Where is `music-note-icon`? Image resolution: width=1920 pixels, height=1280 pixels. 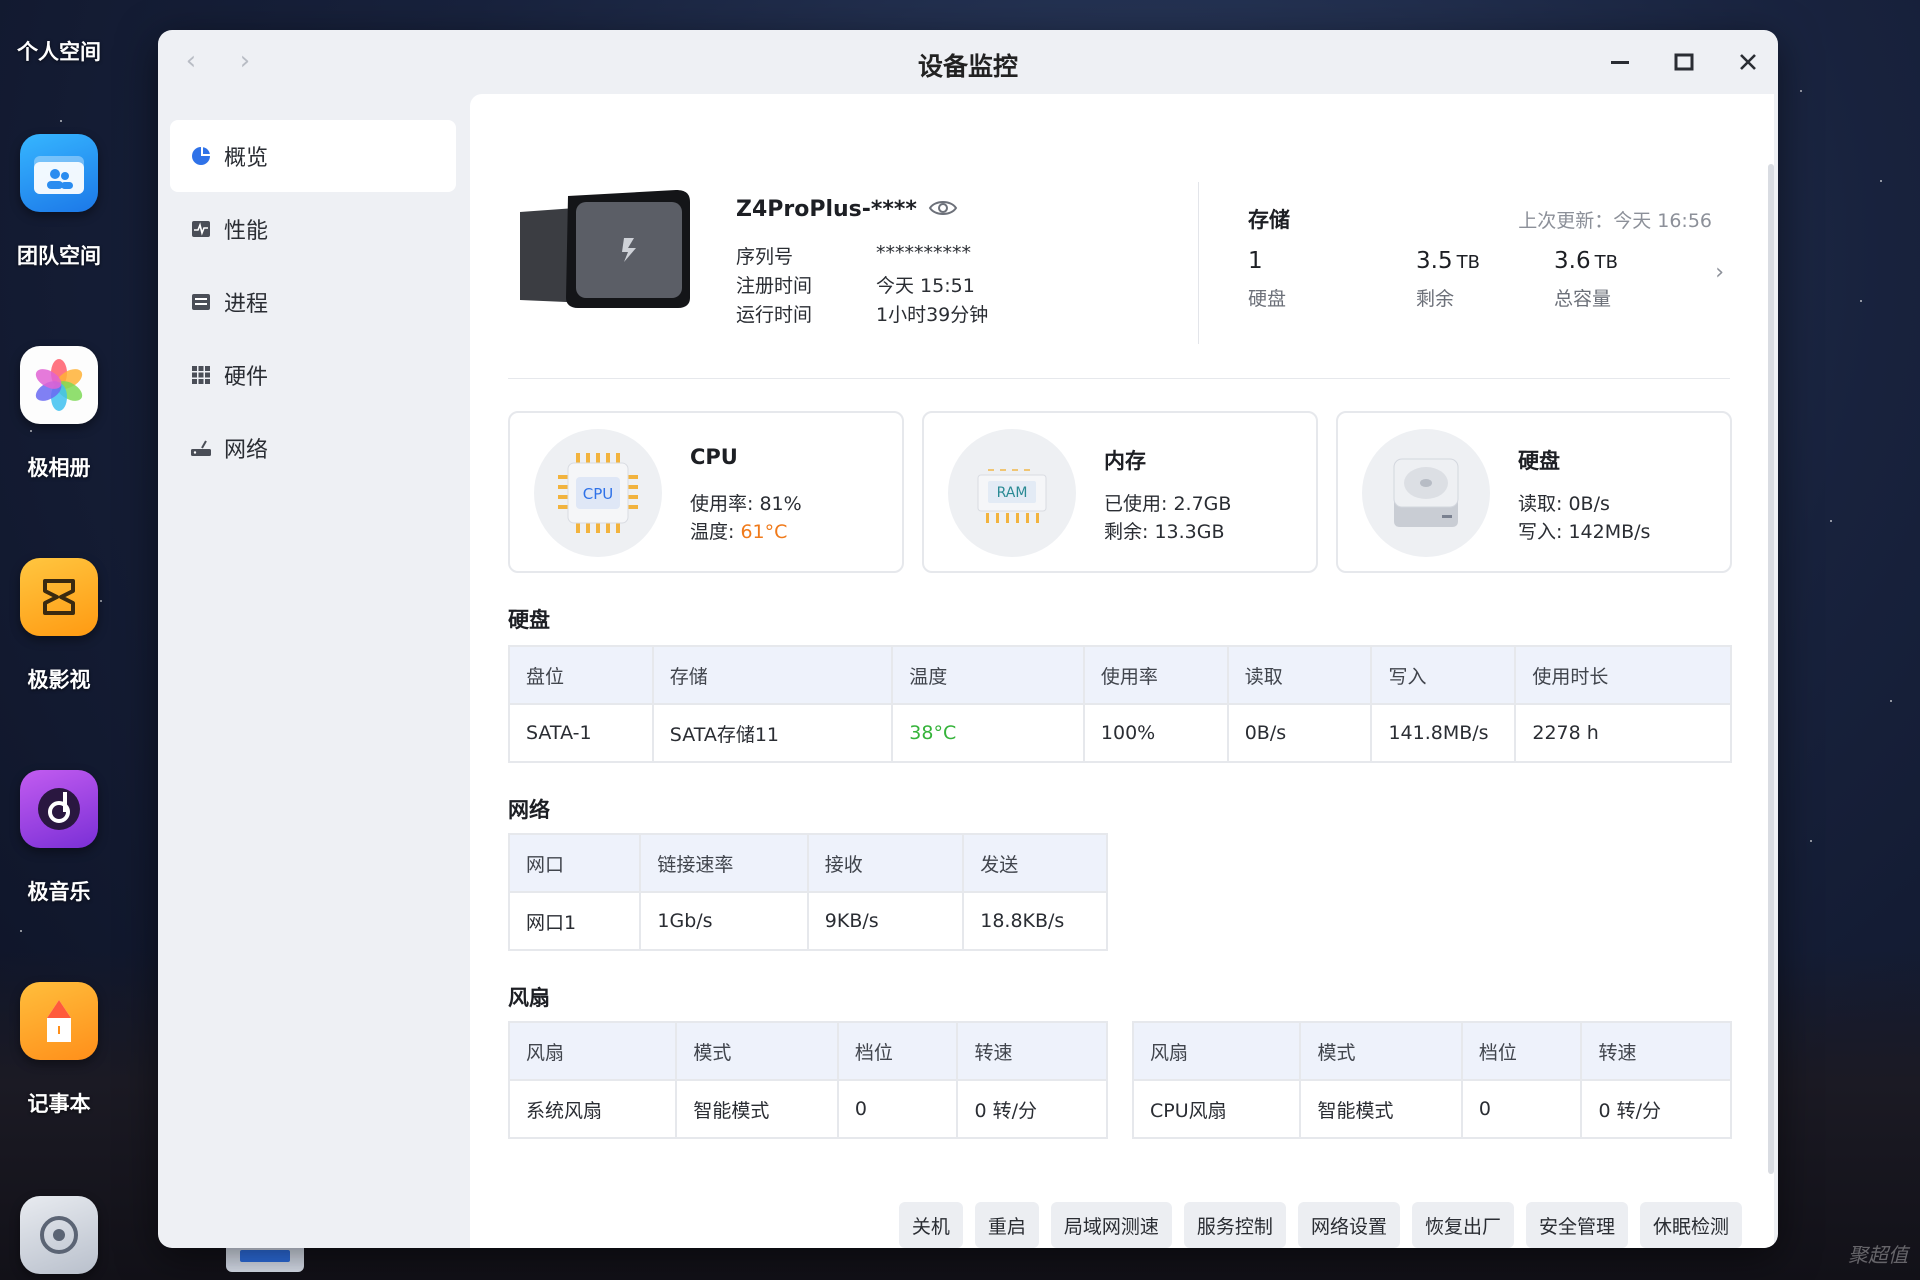 music-note-icon is located at coordinates (59, 809).